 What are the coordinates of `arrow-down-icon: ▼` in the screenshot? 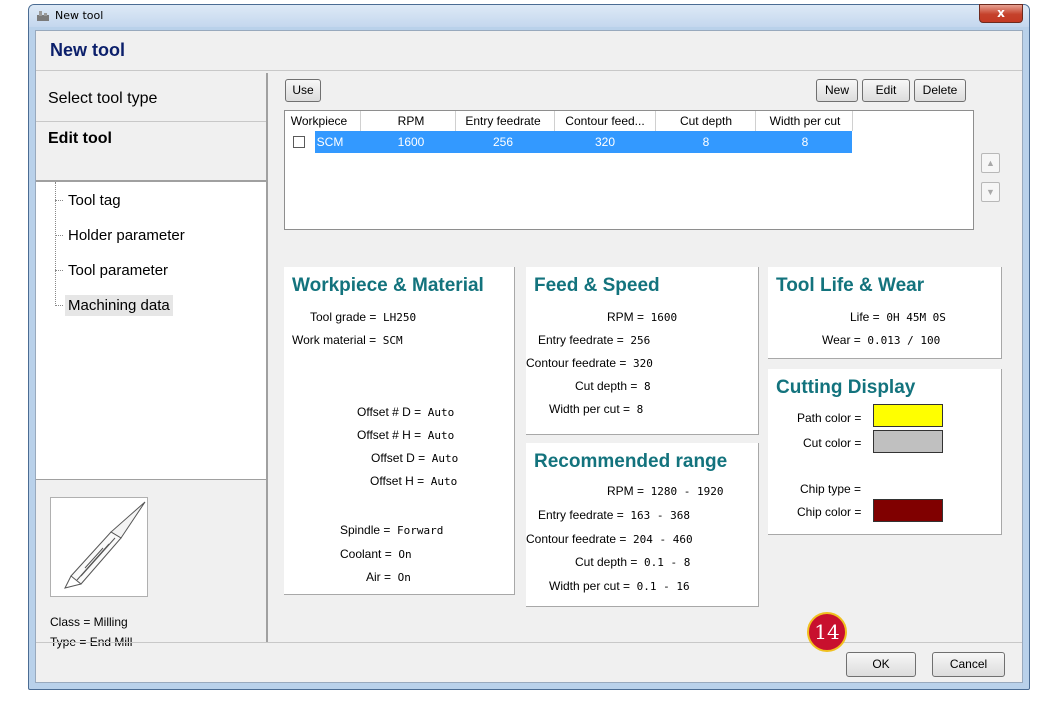 It's located at (990, 192).